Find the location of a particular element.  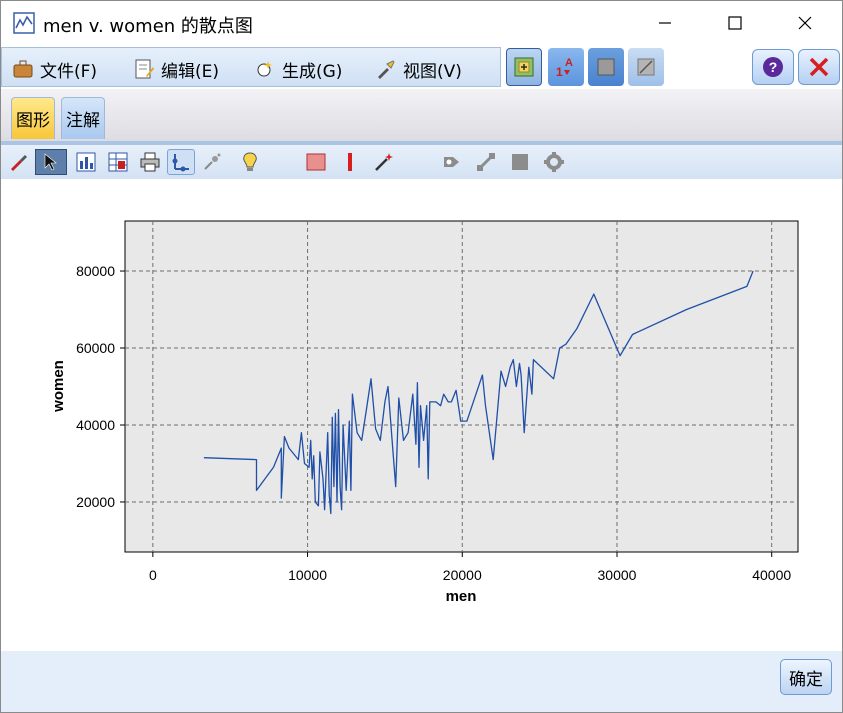

frame-button is located at coordinates (606, 67).